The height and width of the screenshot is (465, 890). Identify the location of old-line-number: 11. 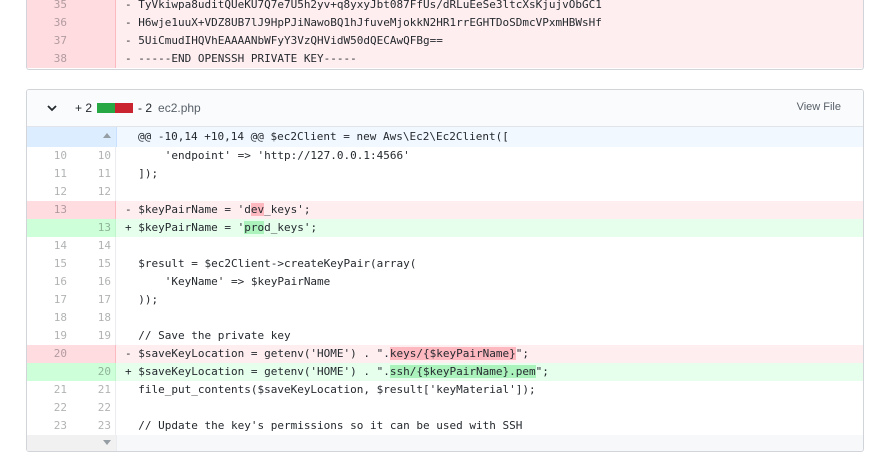
(49, 174).